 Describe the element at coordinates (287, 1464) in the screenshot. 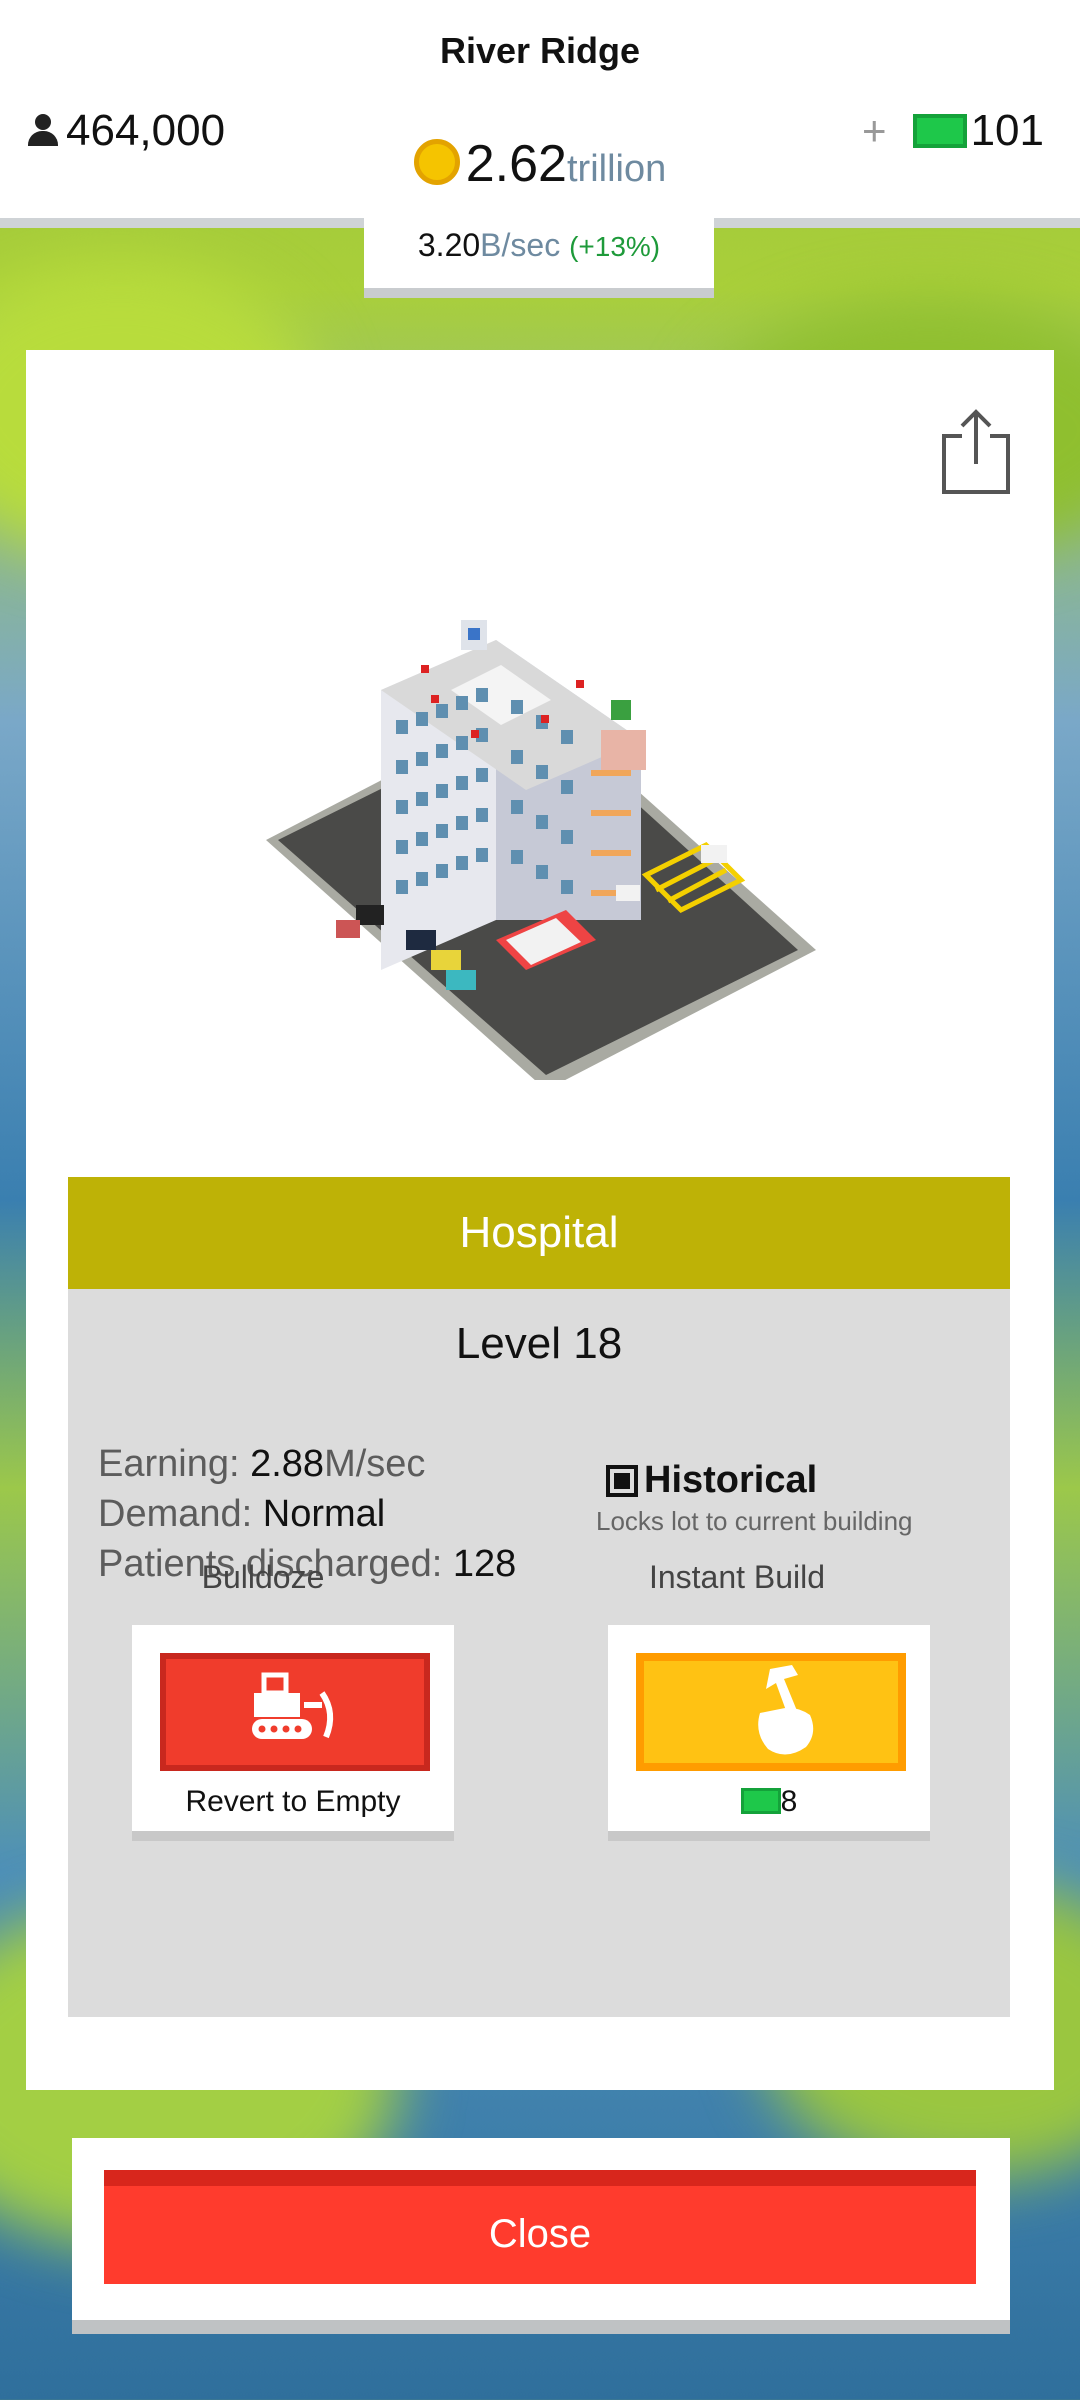

I see `earning-value: 2.88` at that location.